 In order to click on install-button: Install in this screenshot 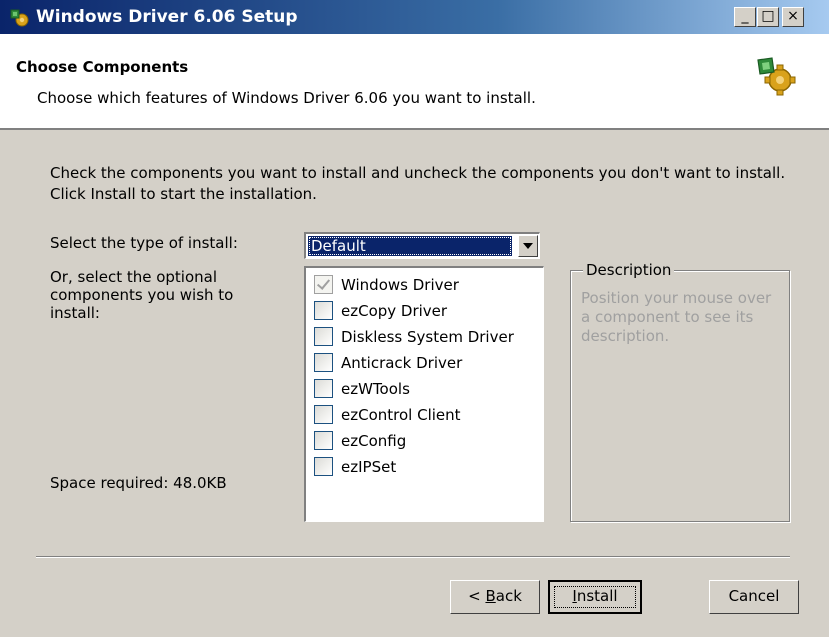, I will do `click(595, 597)`.